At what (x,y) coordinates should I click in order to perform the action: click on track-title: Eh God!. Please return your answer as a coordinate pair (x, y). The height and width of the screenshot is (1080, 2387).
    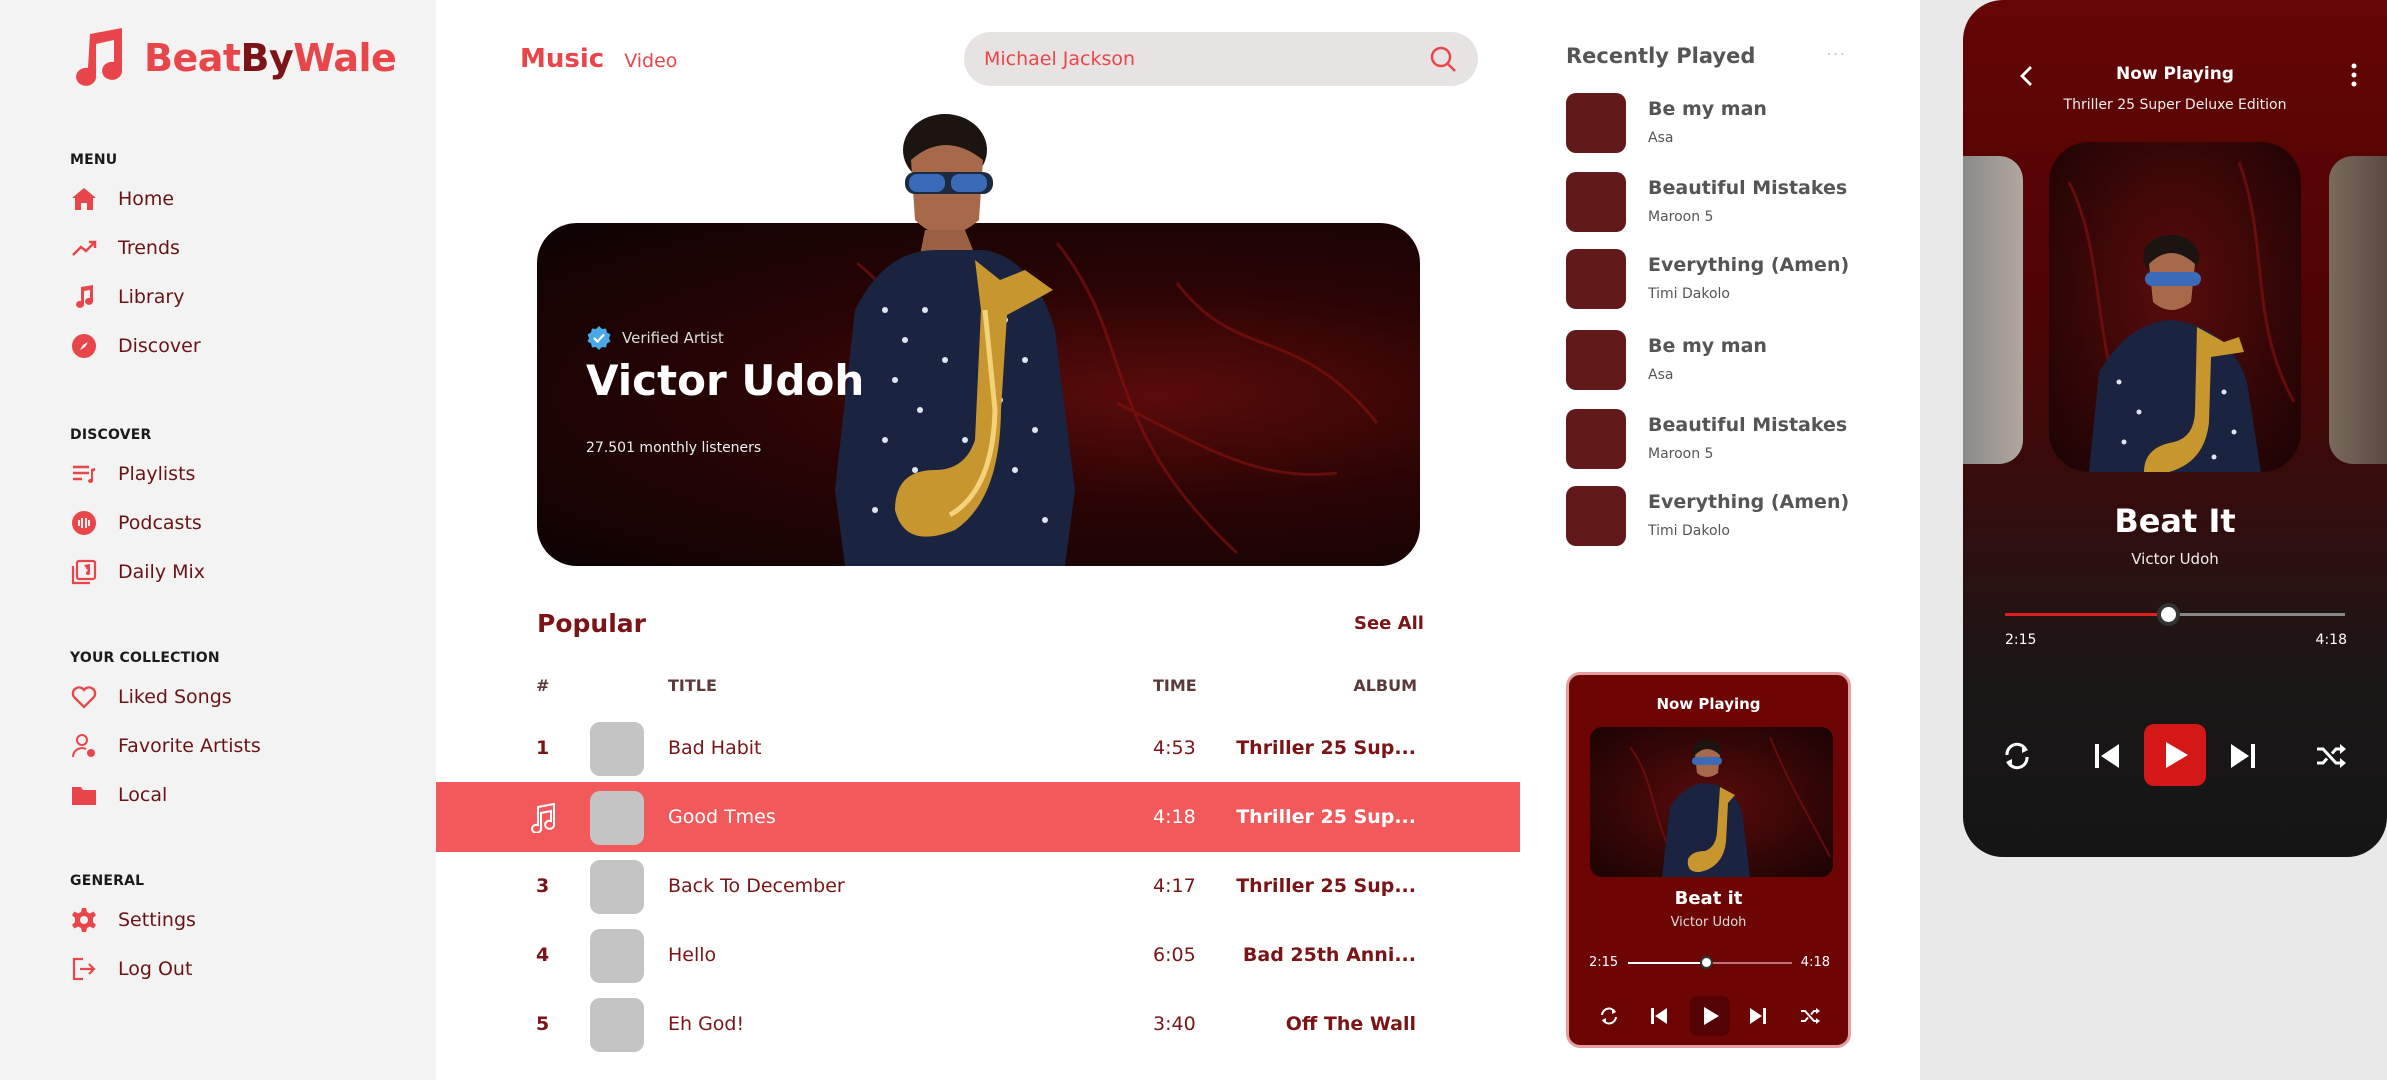
    Looking at the image, I should click on (706, 1024).